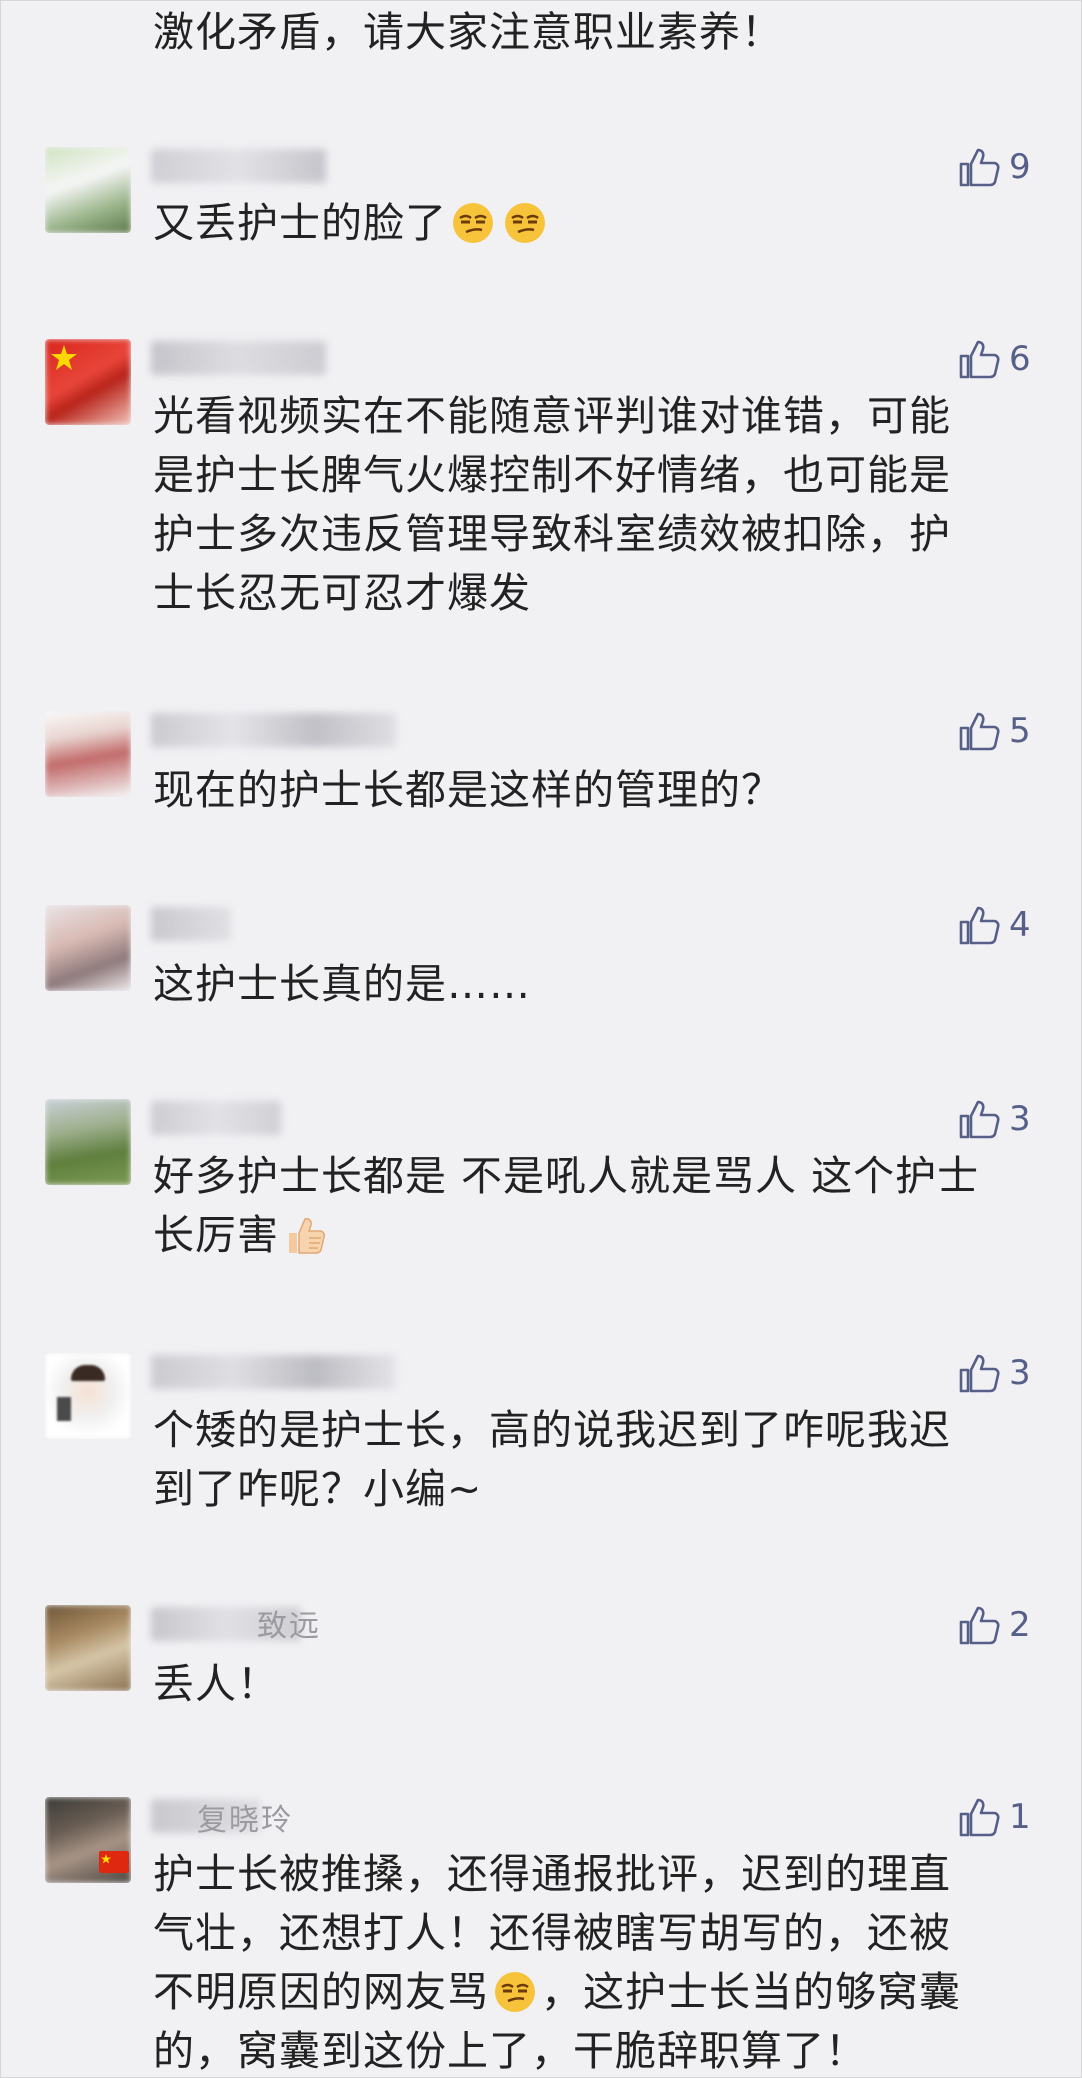 The width and height of the screenshot is (1082, 2078). I want to click on comment-text: 丢人！, so click(216, 1684).